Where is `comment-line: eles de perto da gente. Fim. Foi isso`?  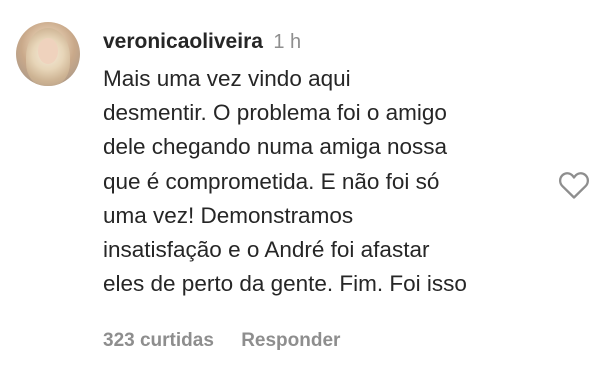
comment-line: eles de perto da gente. Fim. Foi isso is located at coordinates (285, 284).